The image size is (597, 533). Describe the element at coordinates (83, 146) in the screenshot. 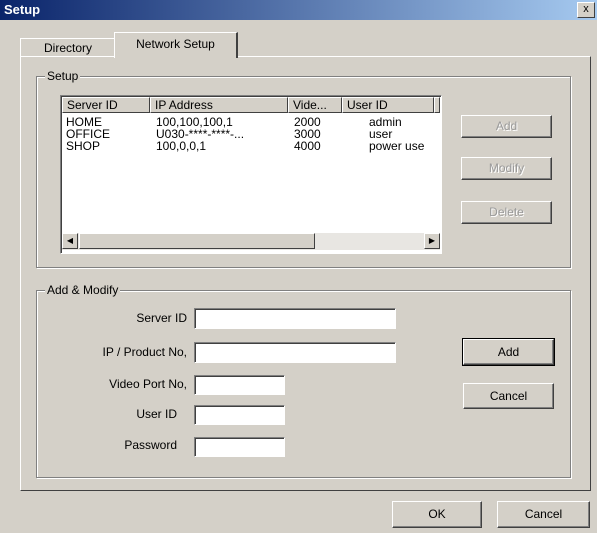

I see `cell-server-id: SHOP` at that location.